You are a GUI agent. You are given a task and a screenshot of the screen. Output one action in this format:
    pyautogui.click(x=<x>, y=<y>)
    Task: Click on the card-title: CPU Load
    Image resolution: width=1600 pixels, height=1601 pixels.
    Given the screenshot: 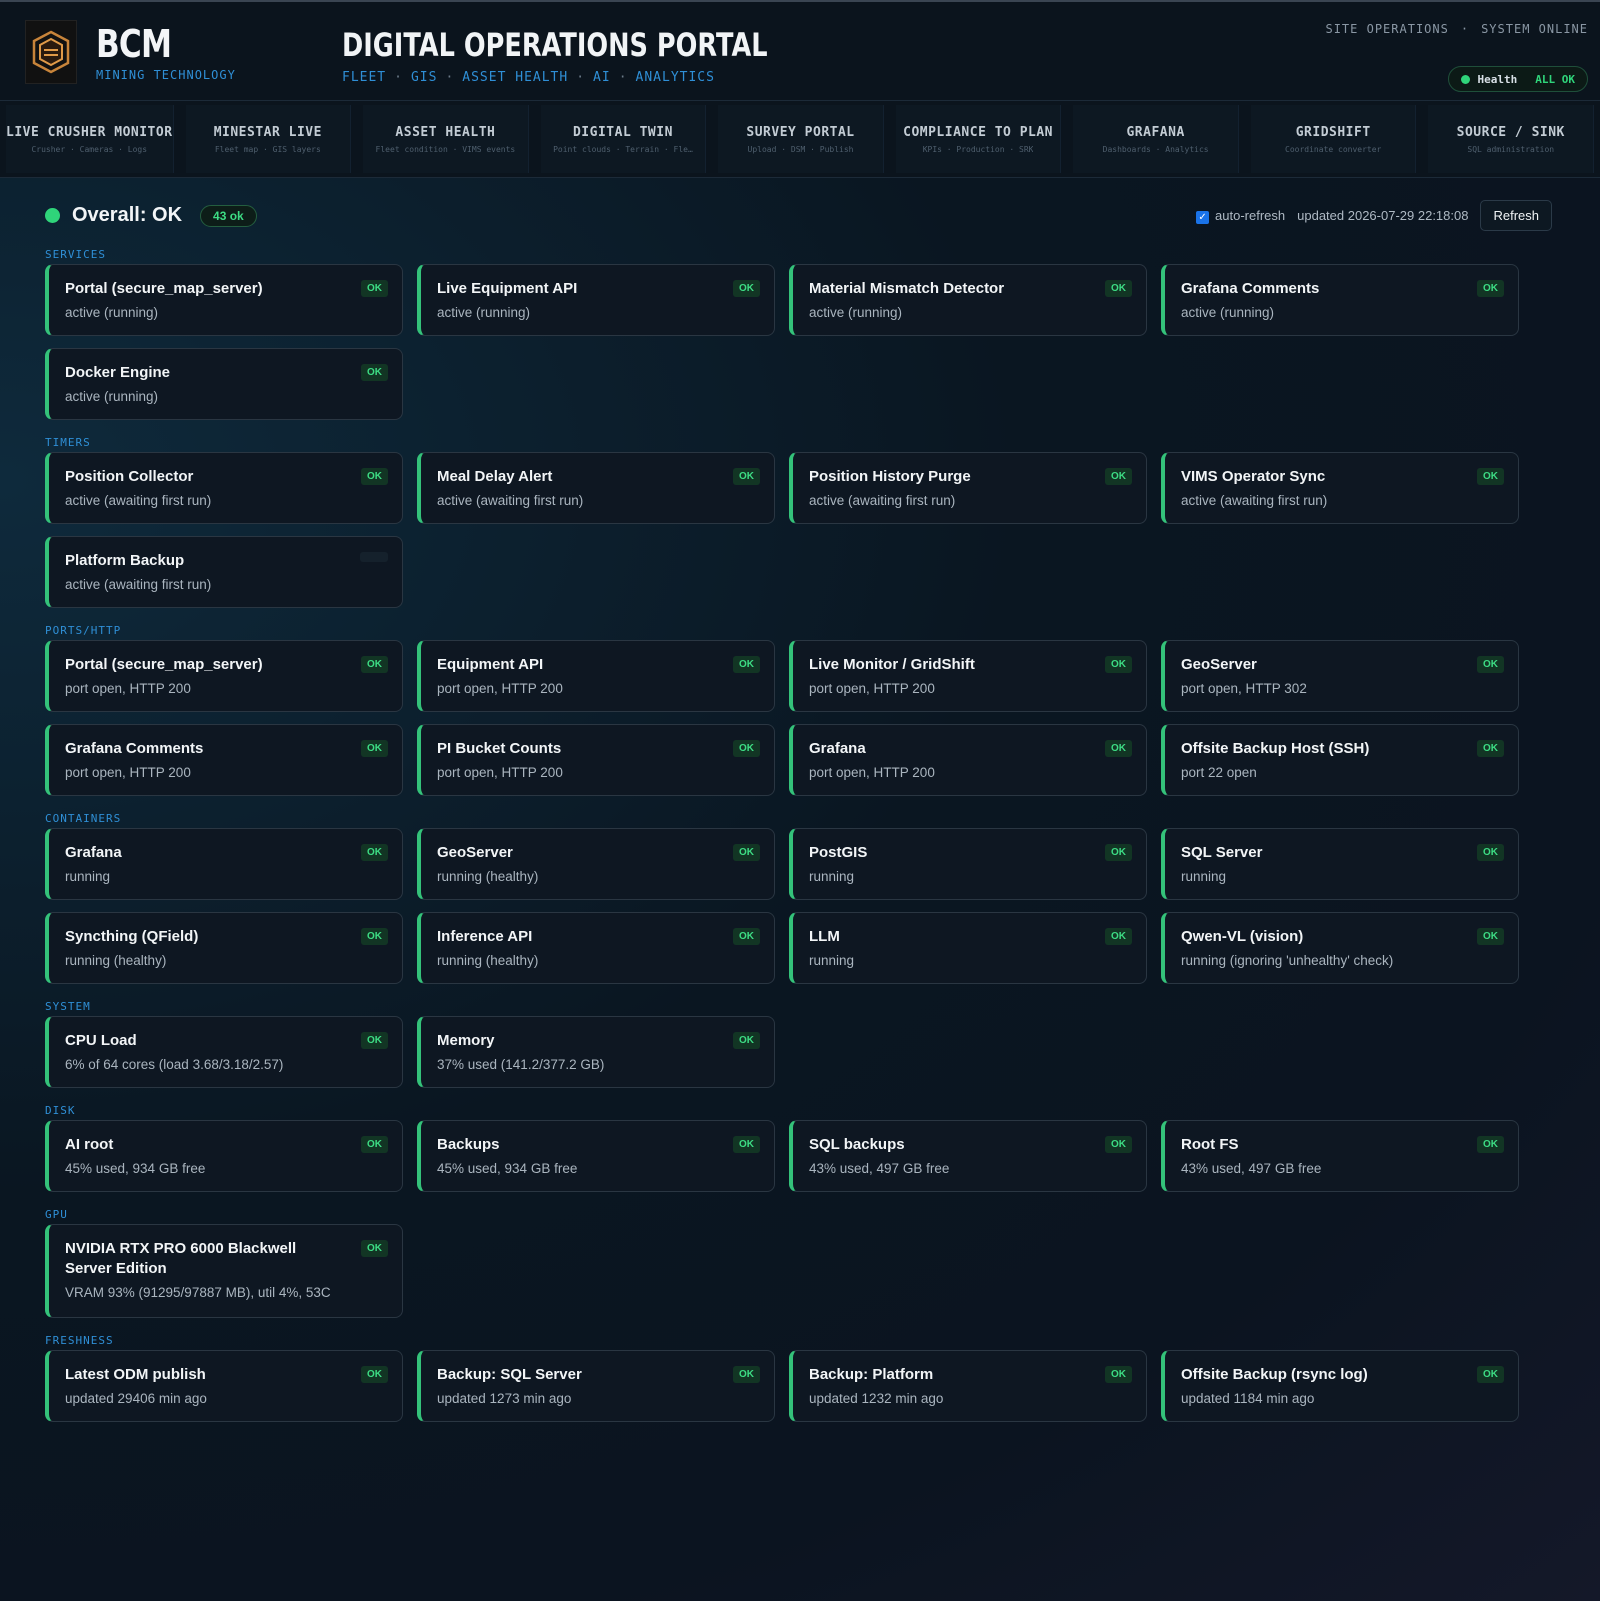 What is the action you would take?
    pyautogui.click(x=101, y=1040)
    